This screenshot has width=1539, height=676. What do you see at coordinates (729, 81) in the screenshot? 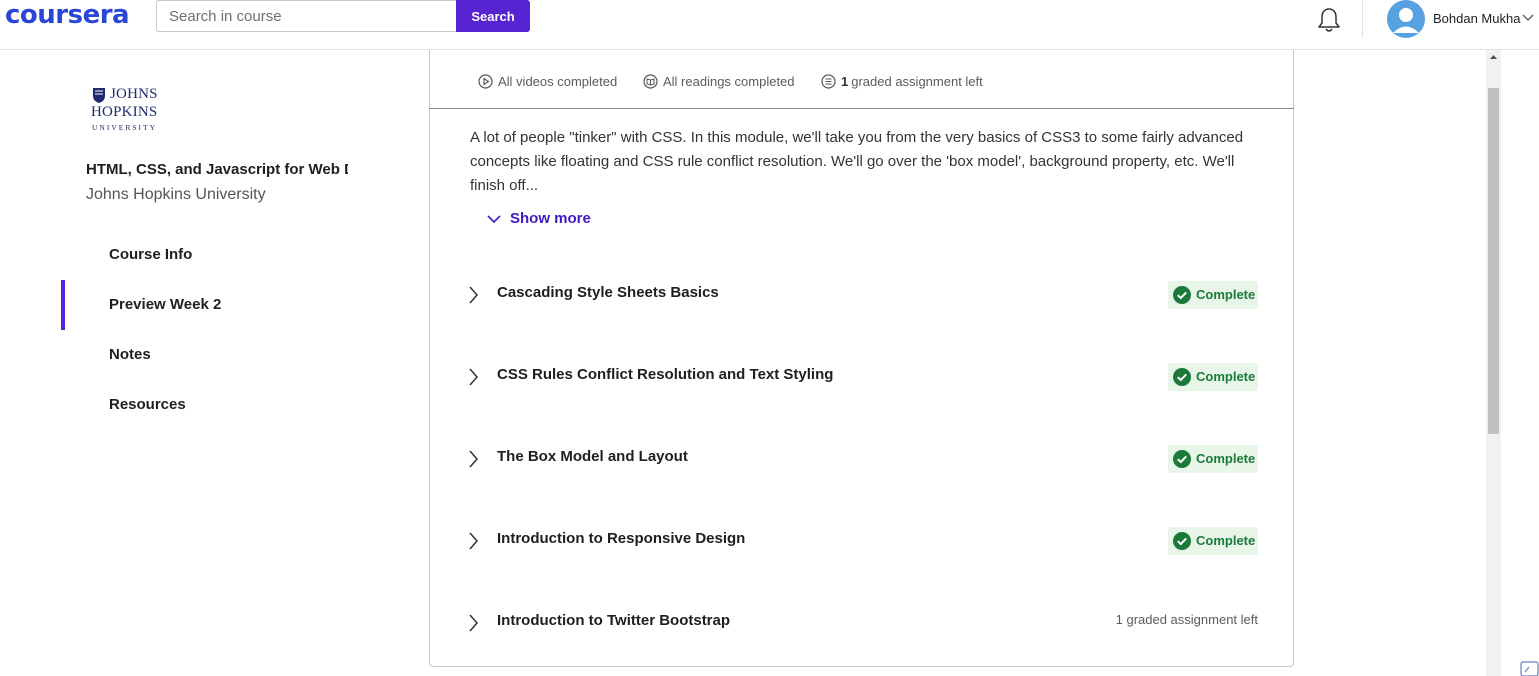
I see `readings-stat-label: All readings completed` at bounding box center [729, 81].